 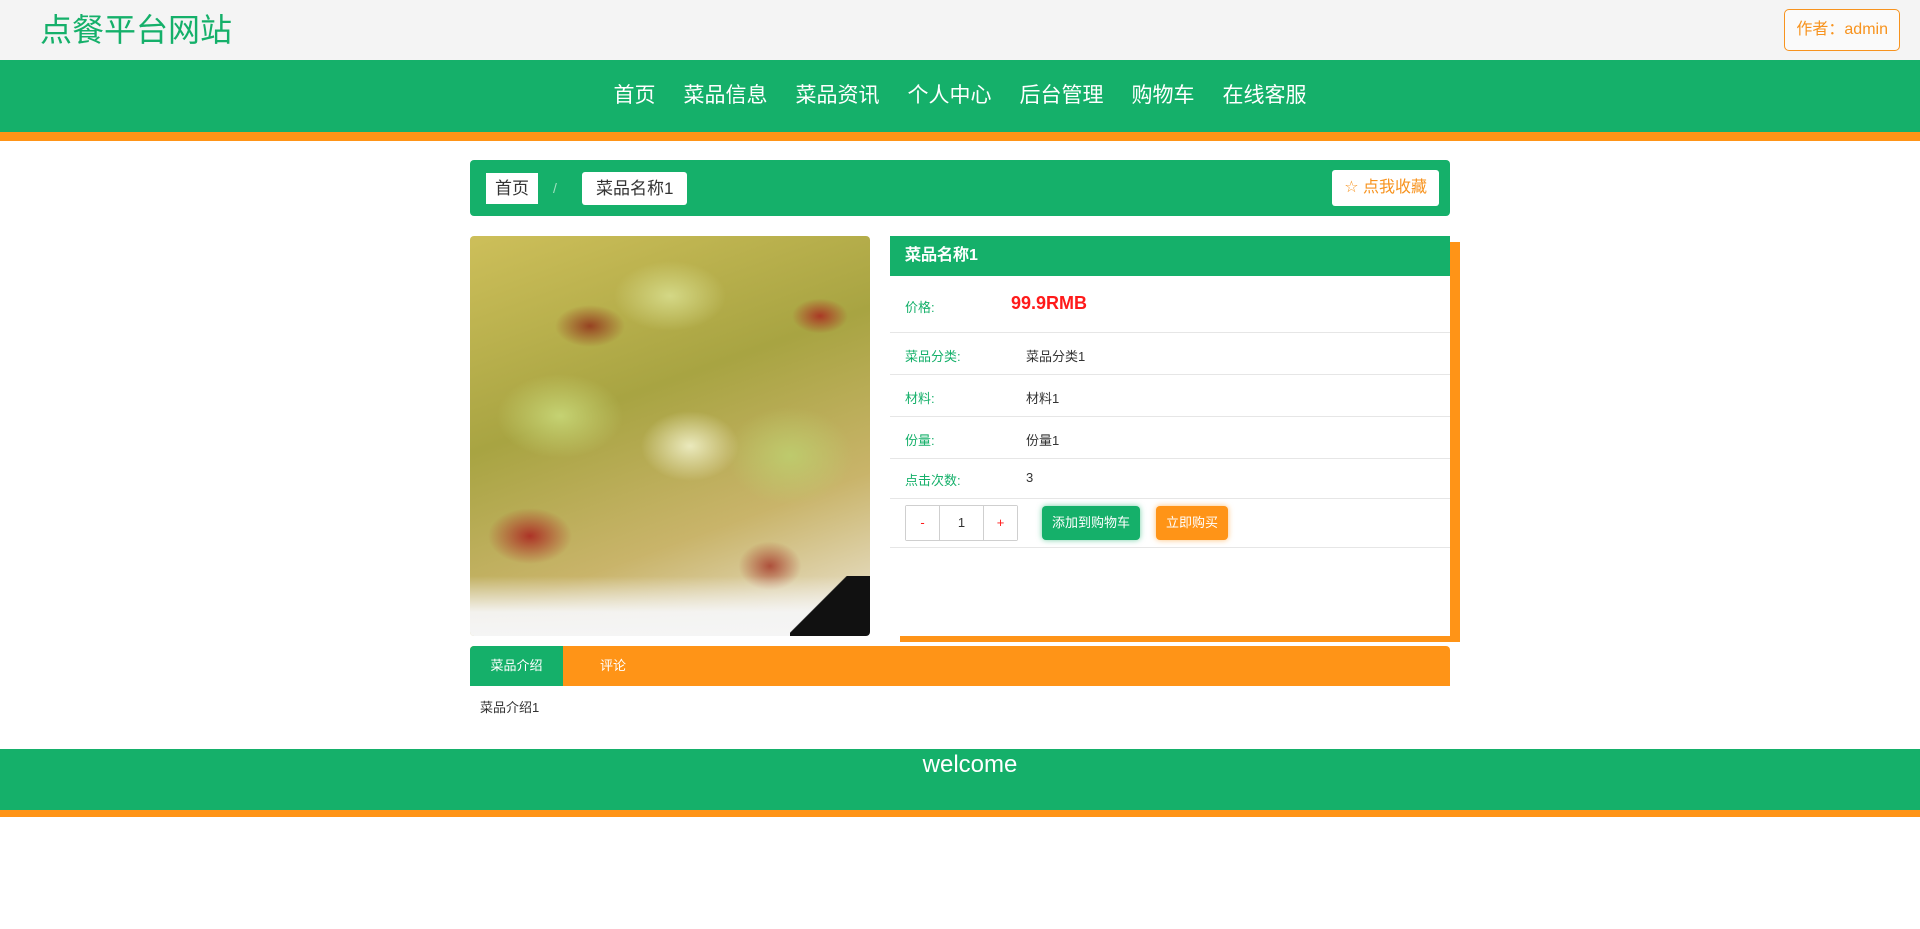 I want to click on nav-item-admin: 后台管理, so click(x=1062, y=96).